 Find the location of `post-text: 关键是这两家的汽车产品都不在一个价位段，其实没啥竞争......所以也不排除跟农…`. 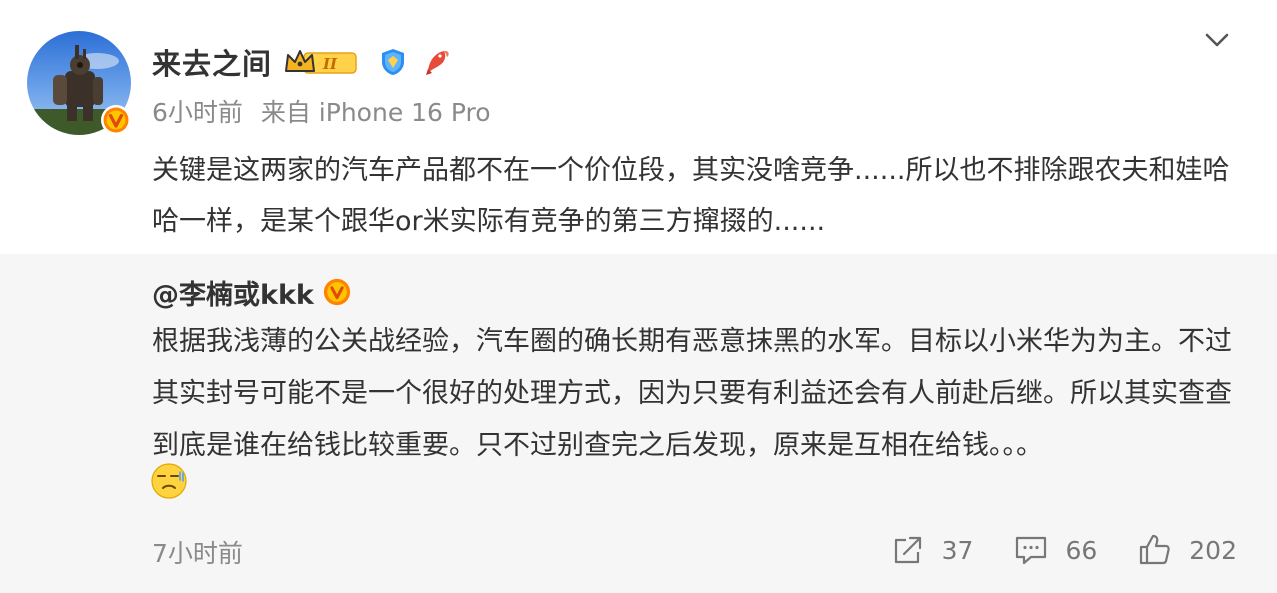

post-text: 关键是这两家的汽车产品都不在一个价位段，其实没啥竞争......所以也不排除跟农… is located at coordinates (691, 196).